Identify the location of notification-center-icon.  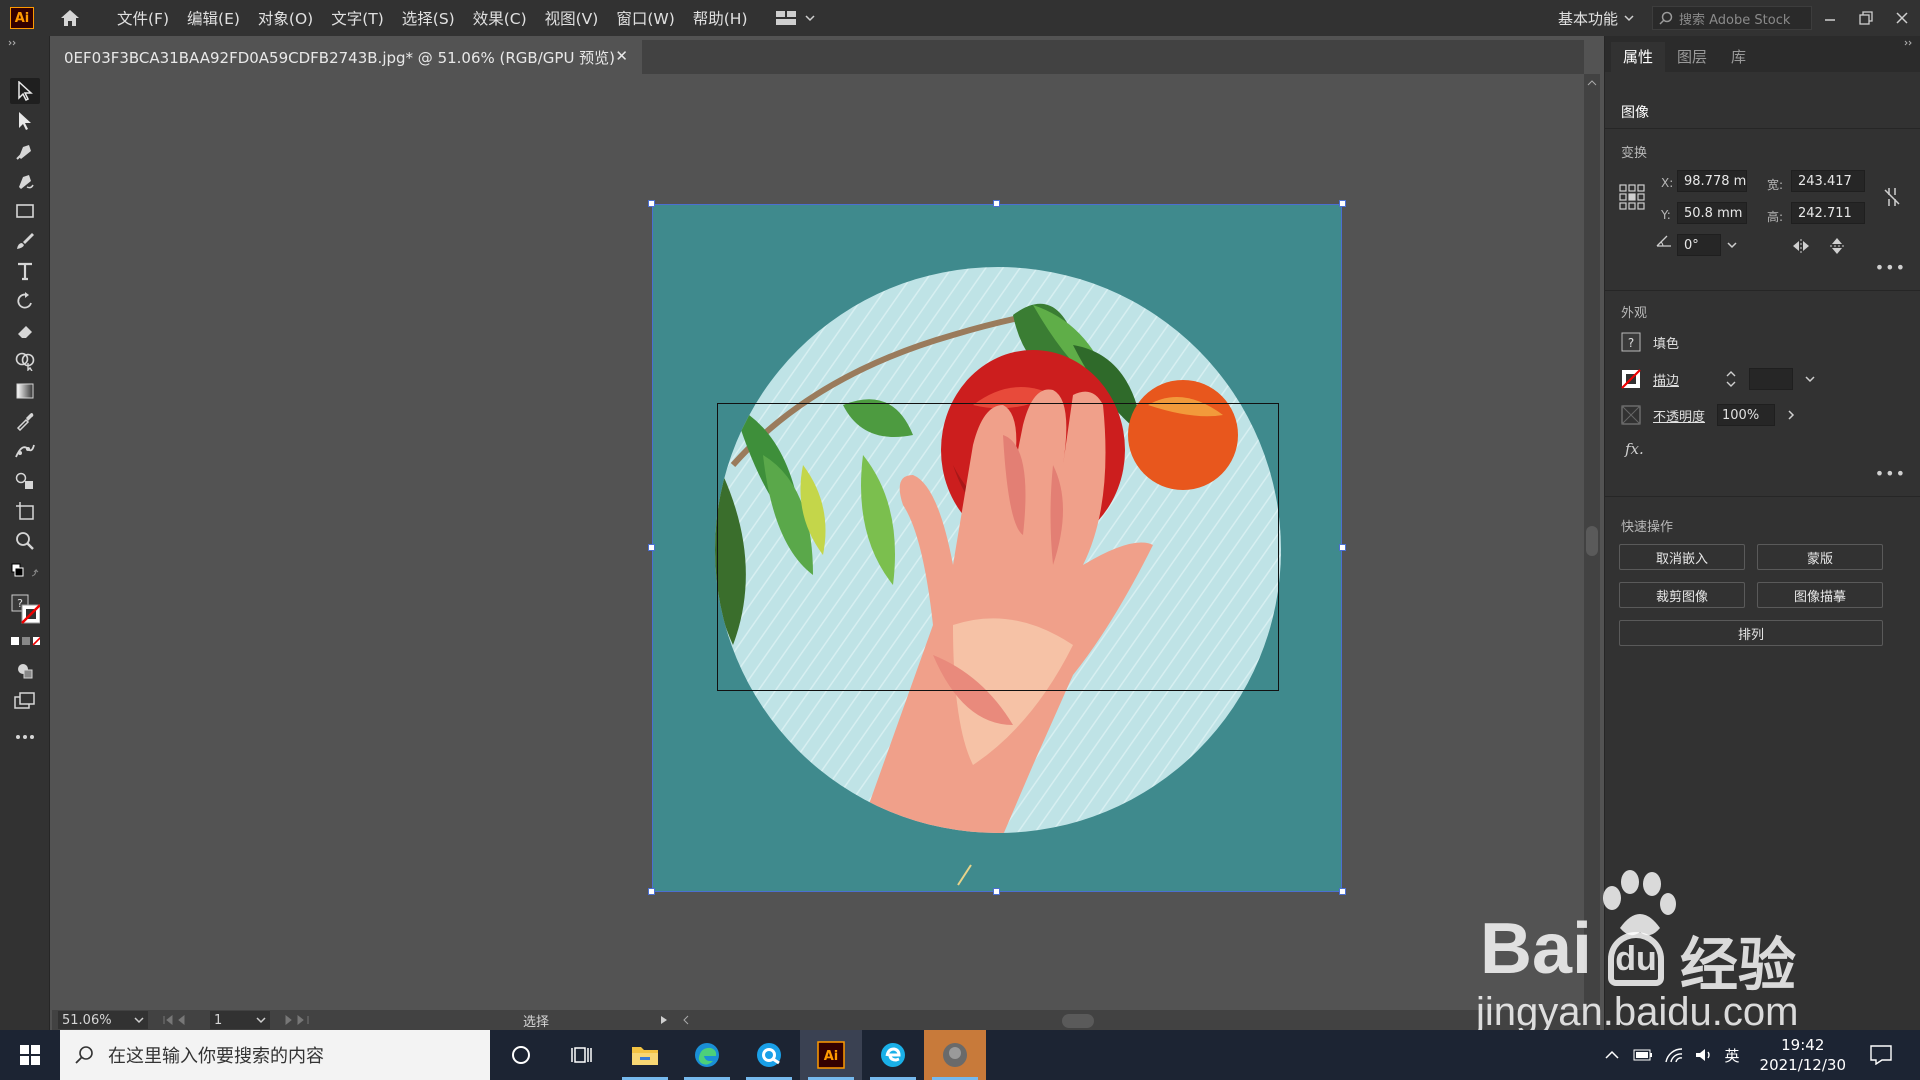
(1881, 1055).